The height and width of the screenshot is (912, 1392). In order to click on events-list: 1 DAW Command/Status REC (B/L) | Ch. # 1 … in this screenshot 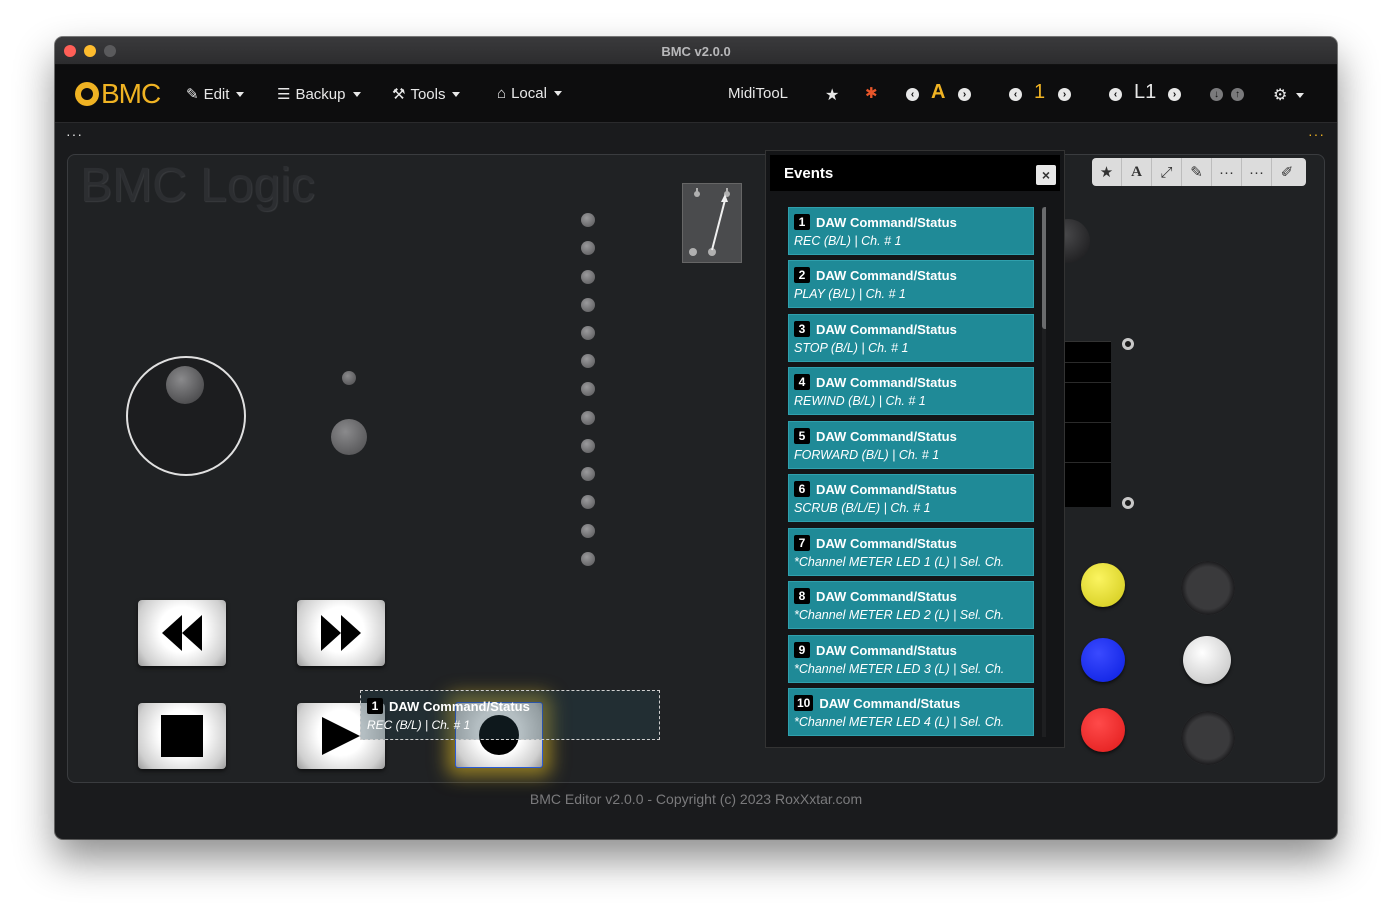, I will do `click(915, 472)`.